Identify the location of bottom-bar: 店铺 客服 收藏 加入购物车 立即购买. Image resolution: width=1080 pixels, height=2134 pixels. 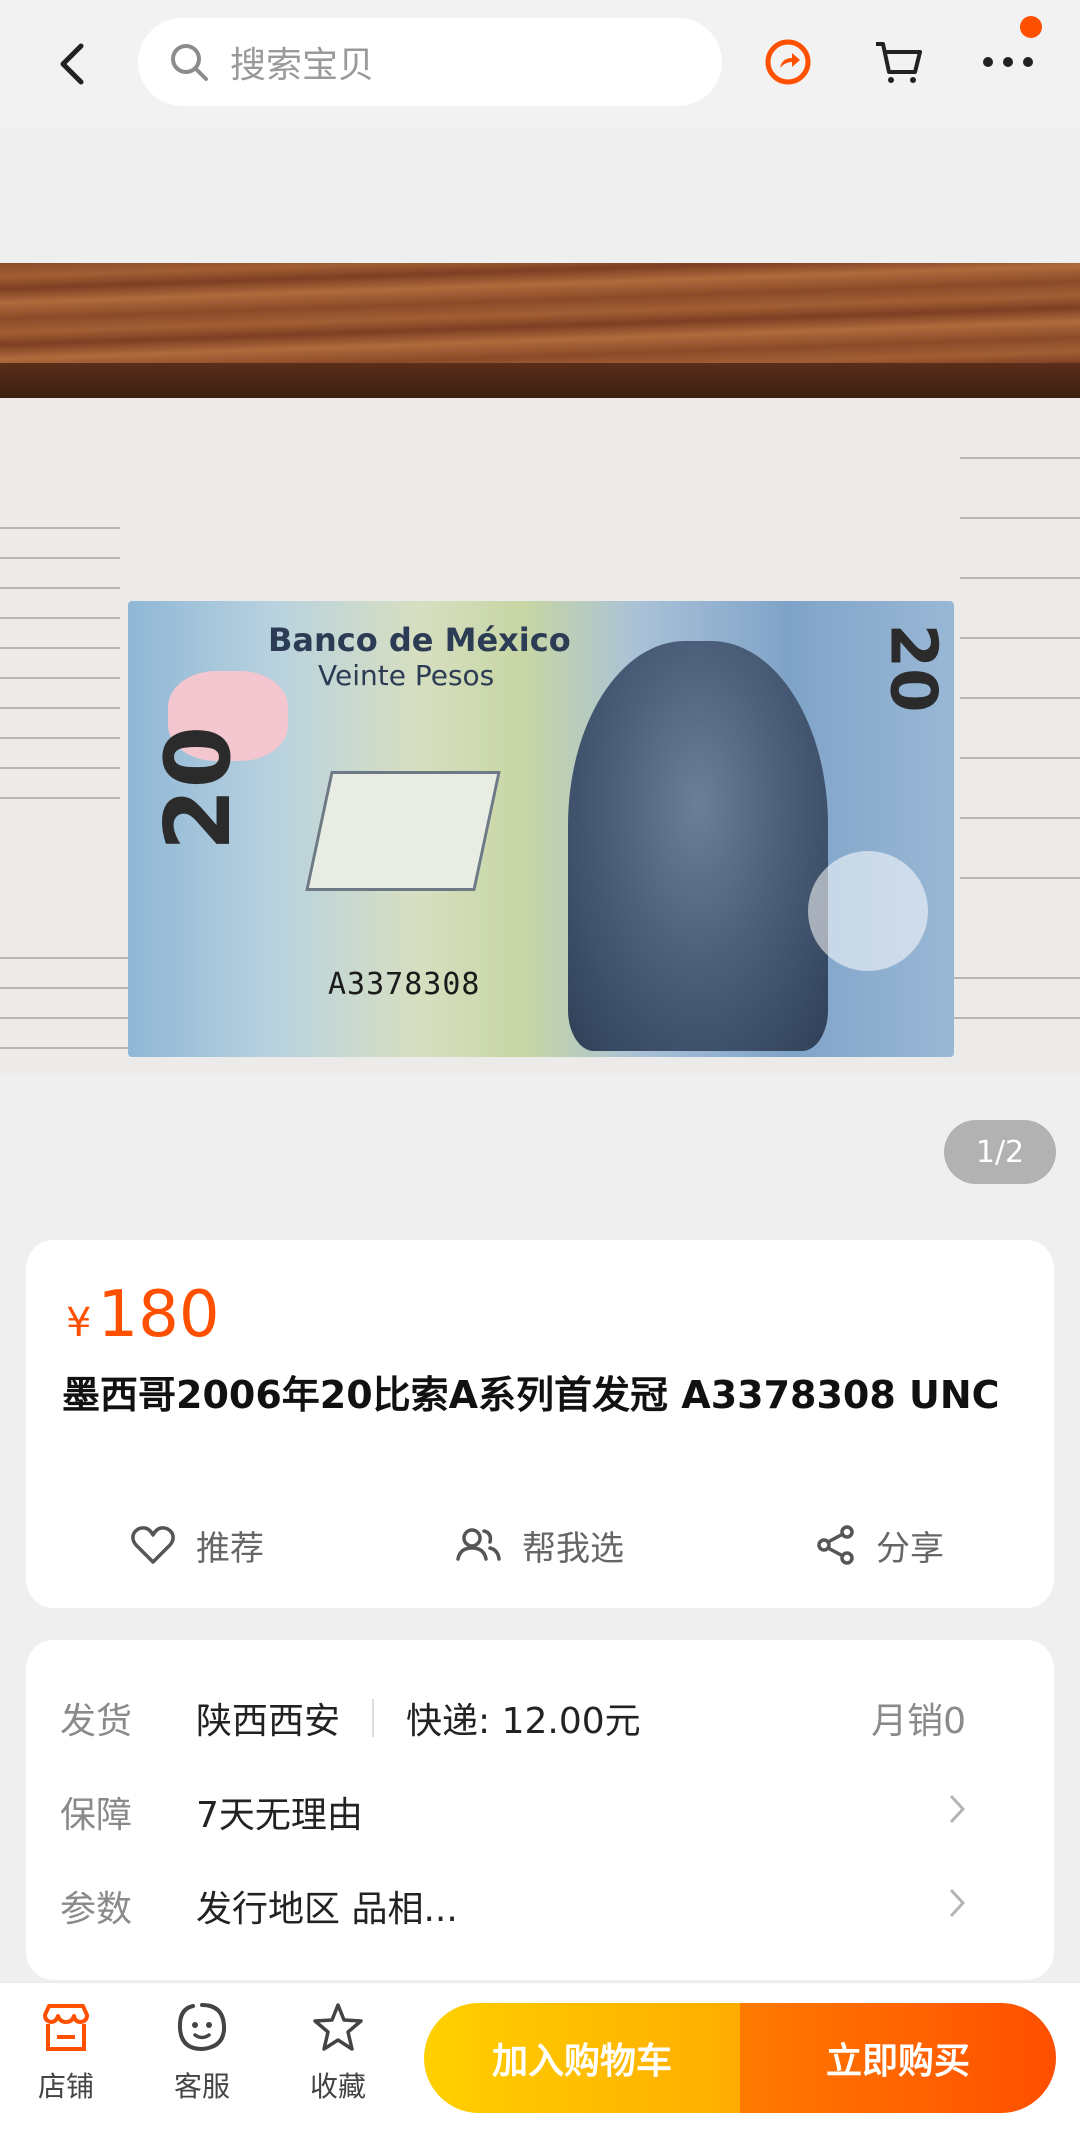
(540, 2058).